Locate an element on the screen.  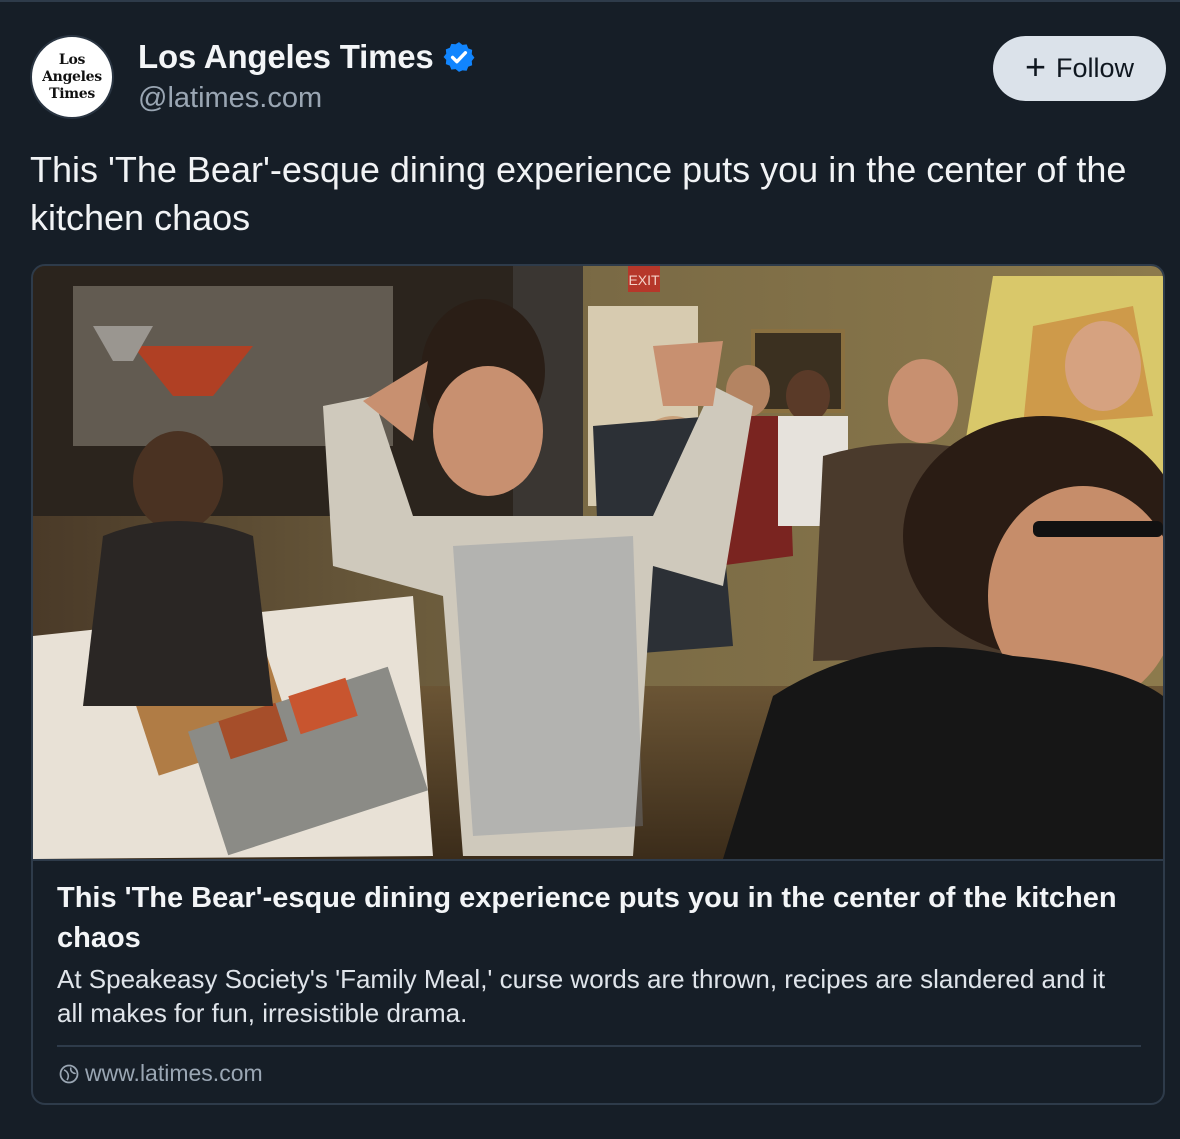
card-divider is located at coordinates (599, 1046).